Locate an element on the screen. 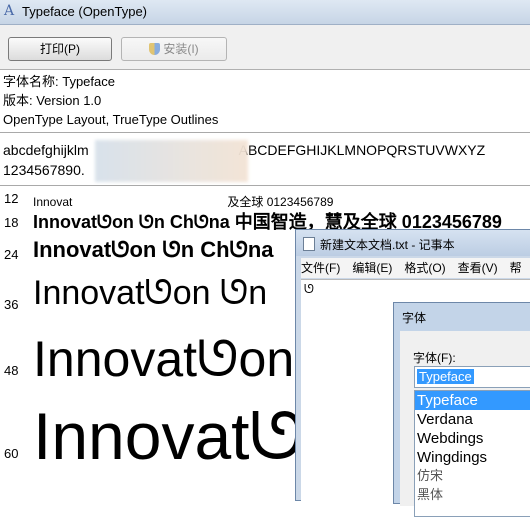 The image size is (530, 517). window-title: Typeface (OpenType) is located at coordinates (85, 11).